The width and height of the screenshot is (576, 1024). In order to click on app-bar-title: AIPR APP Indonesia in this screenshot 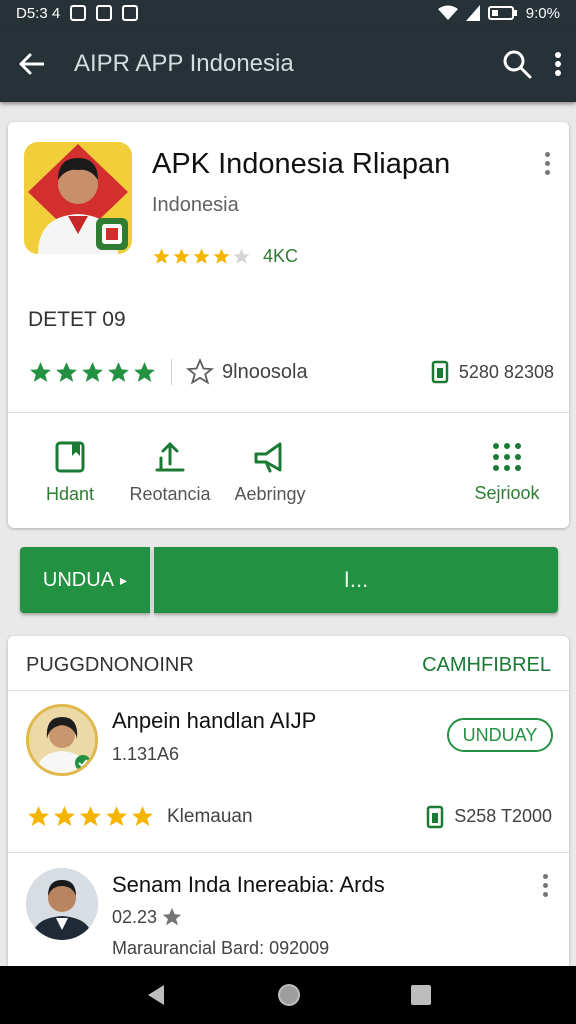, I will do `click(184, 63)`.